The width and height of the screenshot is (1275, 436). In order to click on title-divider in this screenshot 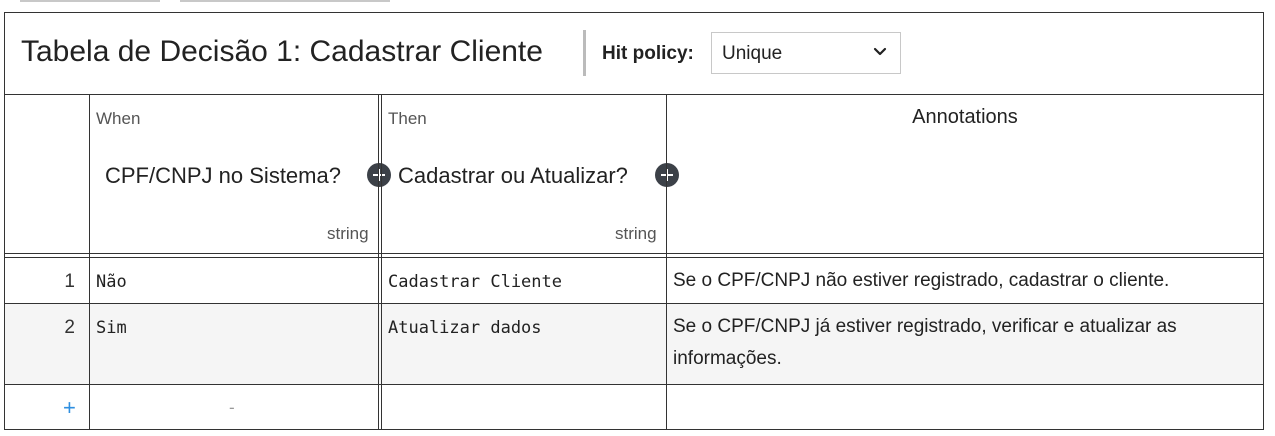, I will do `click(584, 53)`.